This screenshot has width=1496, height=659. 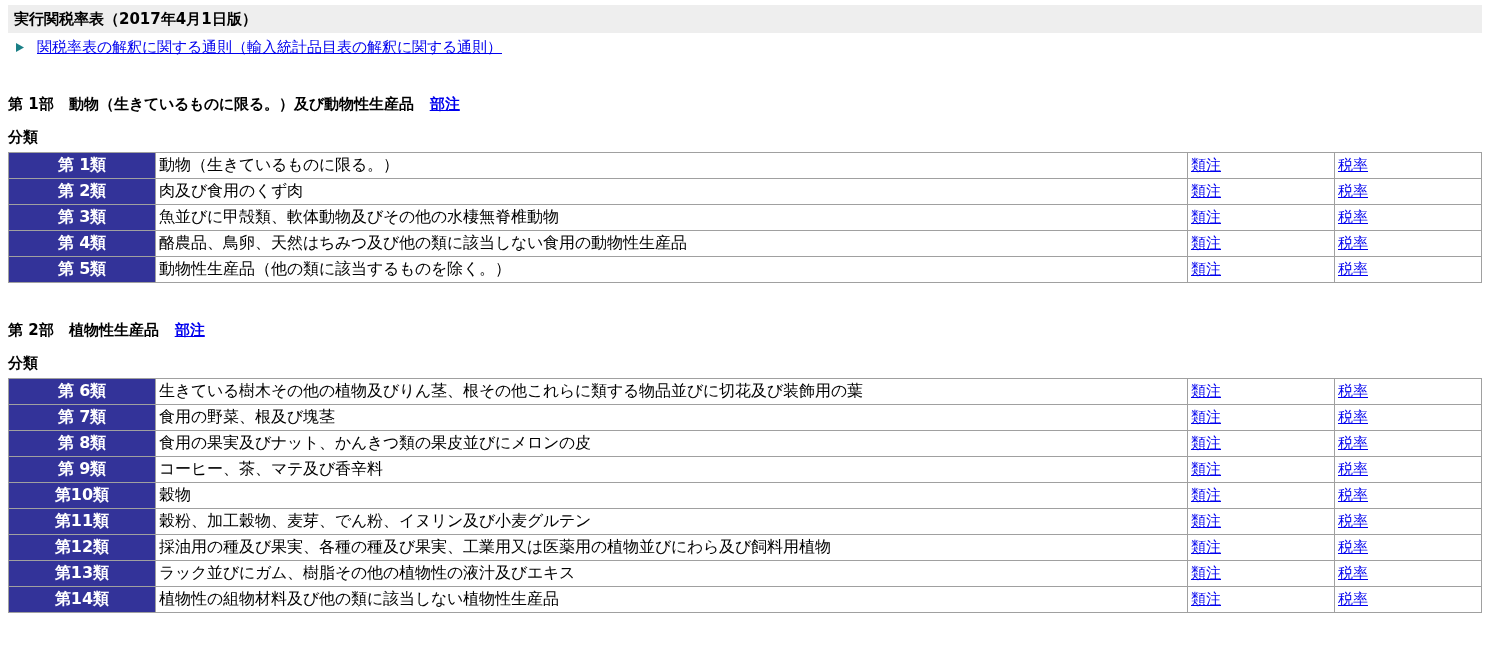 What do you see at coordinates (82, 191) in the screenshot?
I see `chapter-cell: 第 2類` at bounding box center [82, 191].